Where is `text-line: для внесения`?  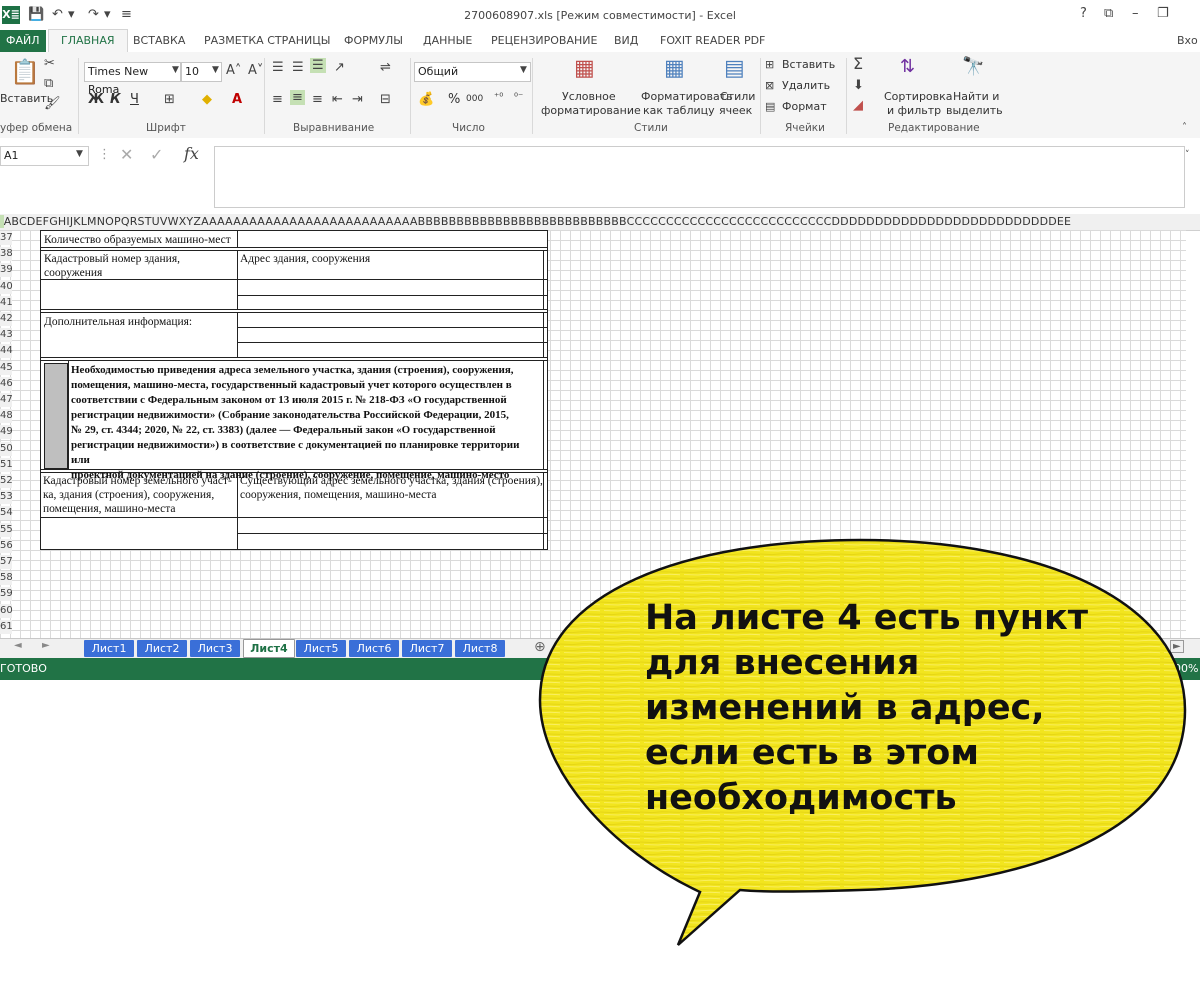 text-line: для внесения is located at coordinates (782, 663).